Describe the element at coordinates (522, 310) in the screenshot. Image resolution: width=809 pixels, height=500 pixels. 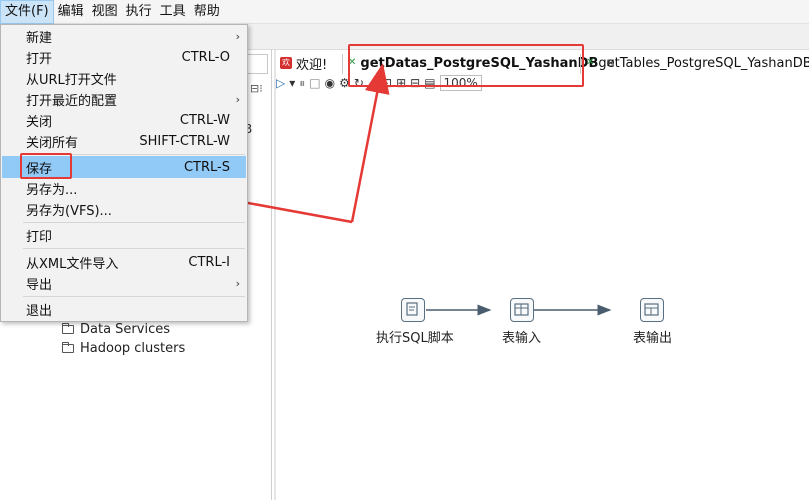
I see `table-input-icon` at that location.